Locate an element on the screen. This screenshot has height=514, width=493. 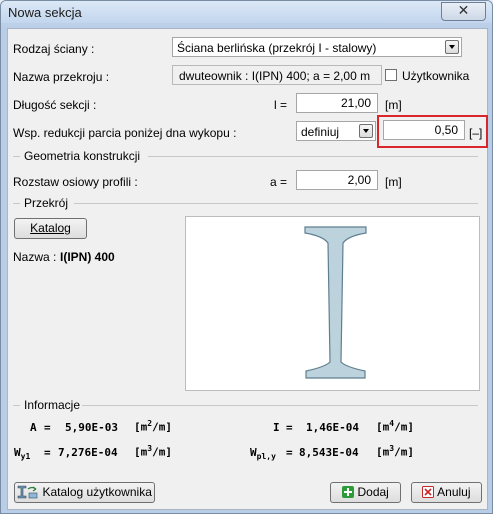
reduction-mode-select: definiuj is located at coordinates (336, 131).